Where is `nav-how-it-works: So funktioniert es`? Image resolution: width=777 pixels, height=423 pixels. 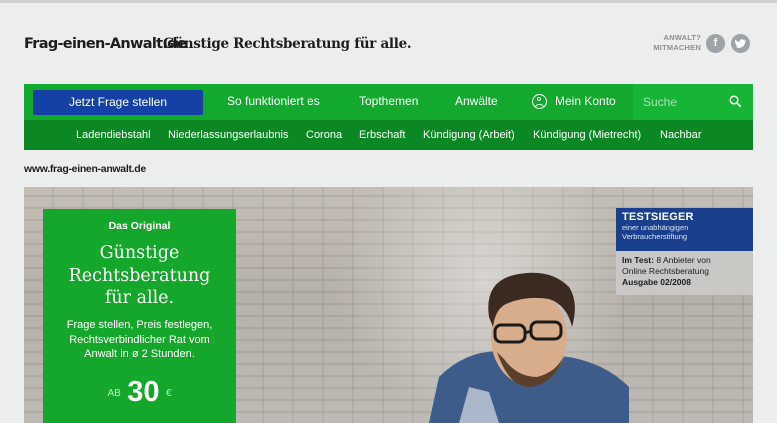
nav-how-it-works: So funktioniert es is located at coordinates (273, 101).